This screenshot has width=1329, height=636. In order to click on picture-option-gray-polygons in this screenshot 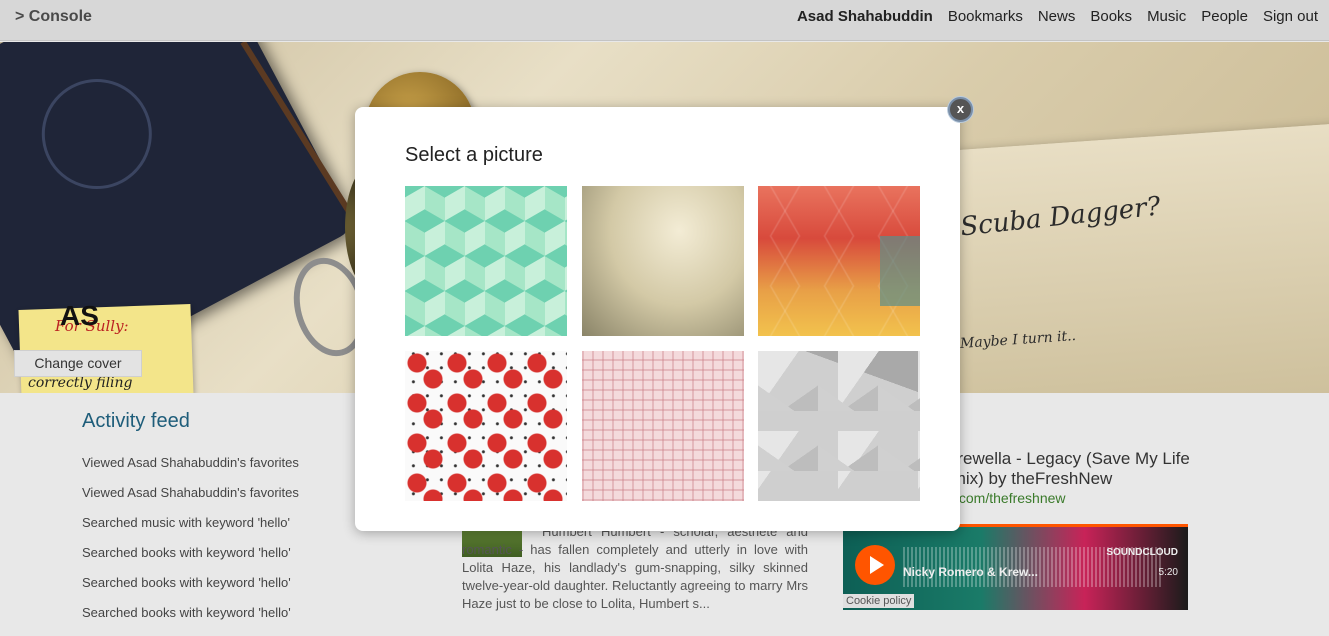, I will do `click(839, 426)`.